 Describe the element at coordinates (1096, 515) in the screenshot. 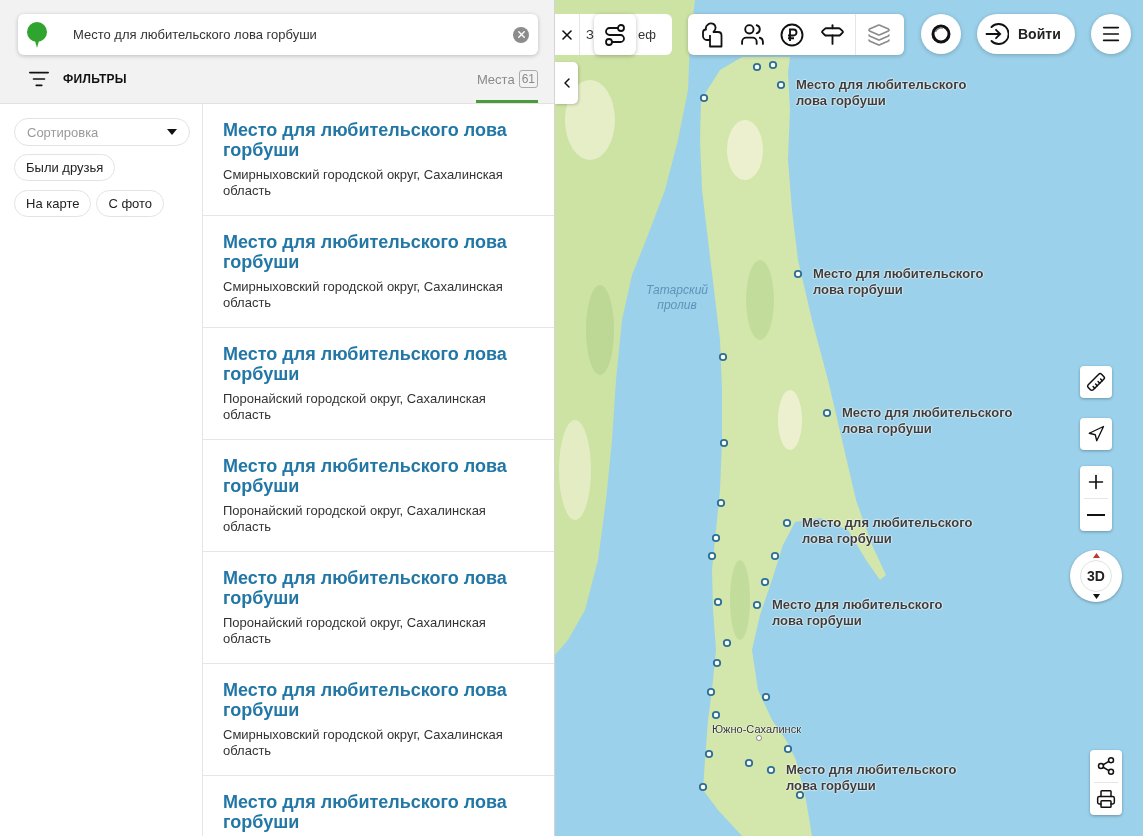

I see `minus-icon` at that location.